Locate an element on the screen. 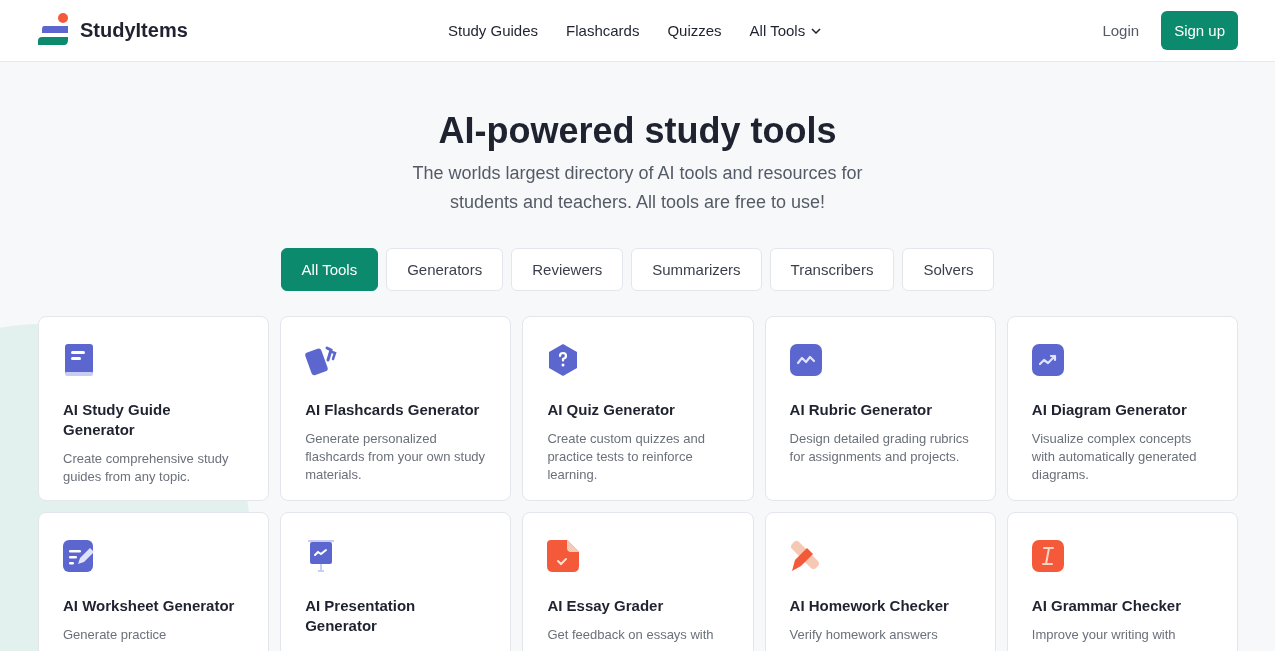 The image size is (1275, 651). tool-description: Get feedback on essays with is located at coordinates (631, 635).